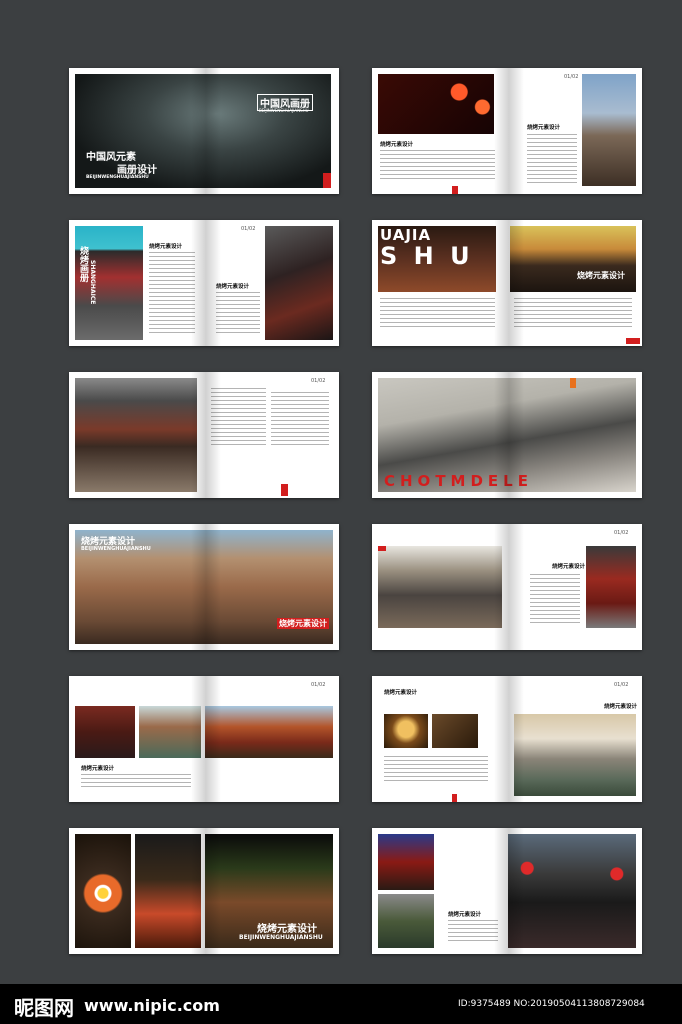  Describe the element at coordinates (284, 110) in the screenshot. I see `cover-subtitle: BEIJINWENGHUAJIANSHU` at that location.